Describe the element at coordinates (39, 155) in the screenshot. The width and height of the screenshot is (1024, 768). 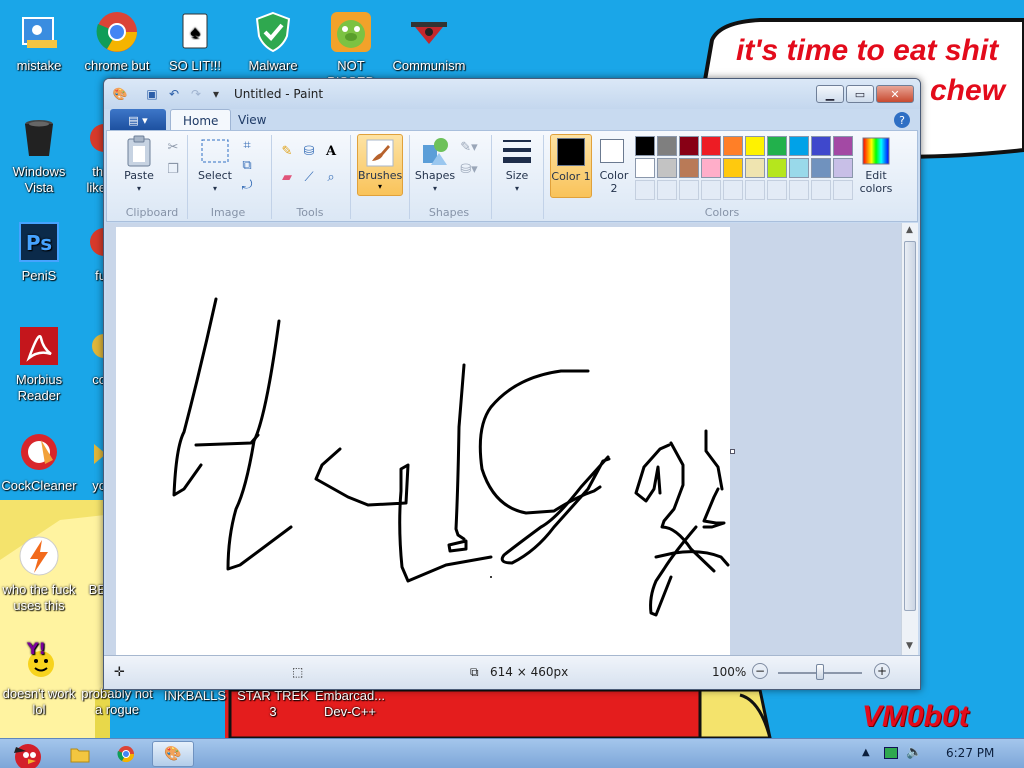
I see `desktop-icon-windows-vista: Windows Vista` at that location.